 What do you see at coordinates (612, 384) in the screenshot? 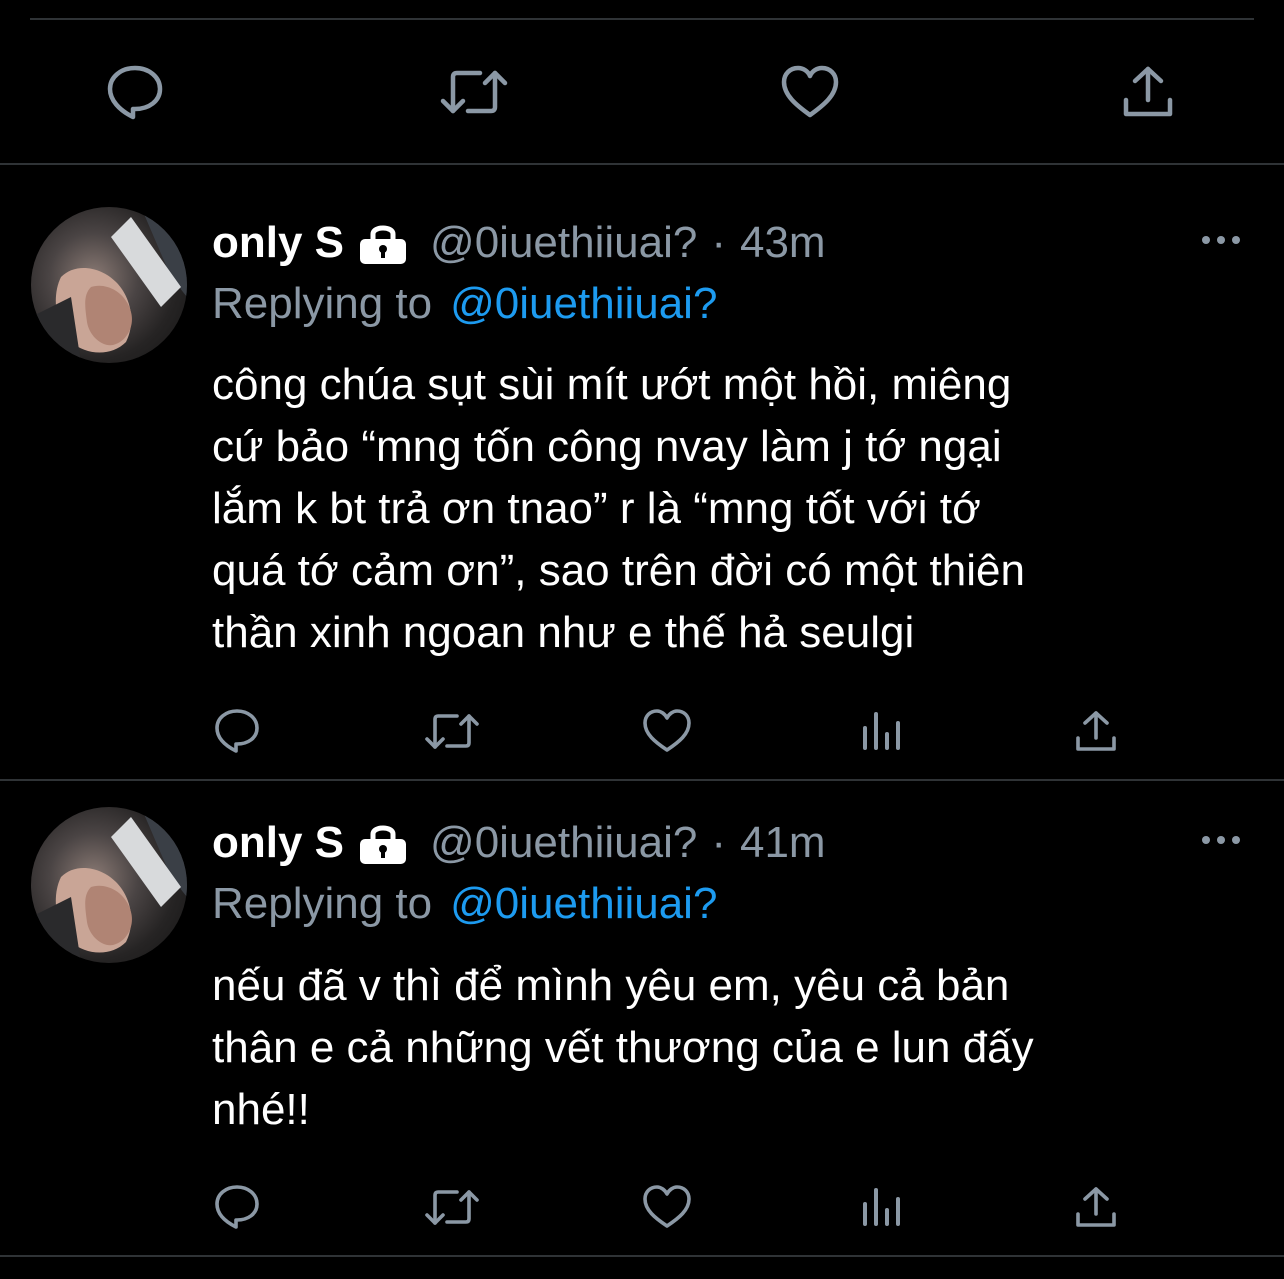
I see `tweet-text-line: công chúa sụt sùi mít ướt một hồi, miêng` at bounding box center [612, 384].